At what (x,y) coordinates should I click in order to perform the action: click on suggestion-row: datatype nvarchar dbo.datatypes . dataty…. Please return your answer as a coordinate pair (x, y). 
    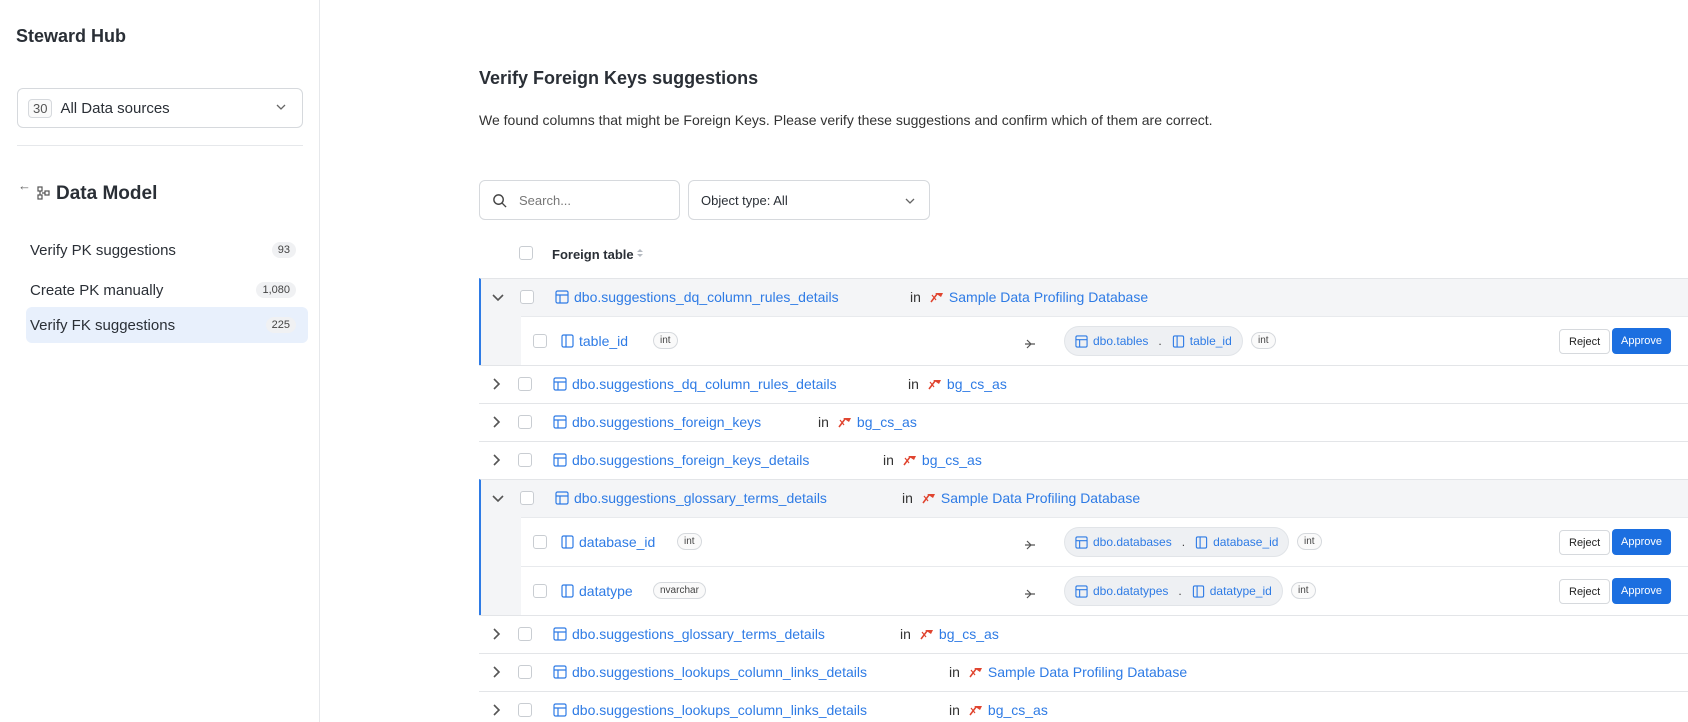
    Looking at the image, I should click on (1104, 590).